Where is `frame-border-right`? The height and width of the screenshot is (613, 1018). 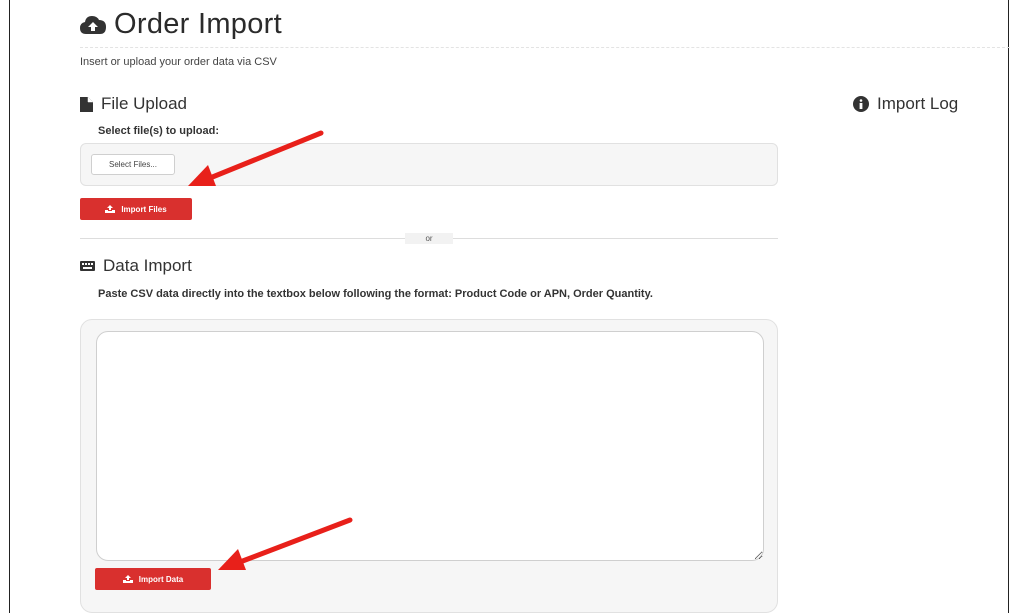
frame-border-right is located at coordinates (1008, 306).